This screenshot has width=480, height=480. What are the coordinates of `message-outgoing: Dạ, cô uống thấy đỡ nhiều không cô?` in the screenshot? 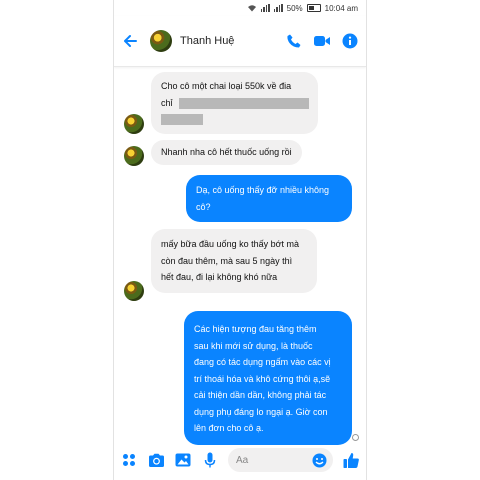 It's located at (269, 198).